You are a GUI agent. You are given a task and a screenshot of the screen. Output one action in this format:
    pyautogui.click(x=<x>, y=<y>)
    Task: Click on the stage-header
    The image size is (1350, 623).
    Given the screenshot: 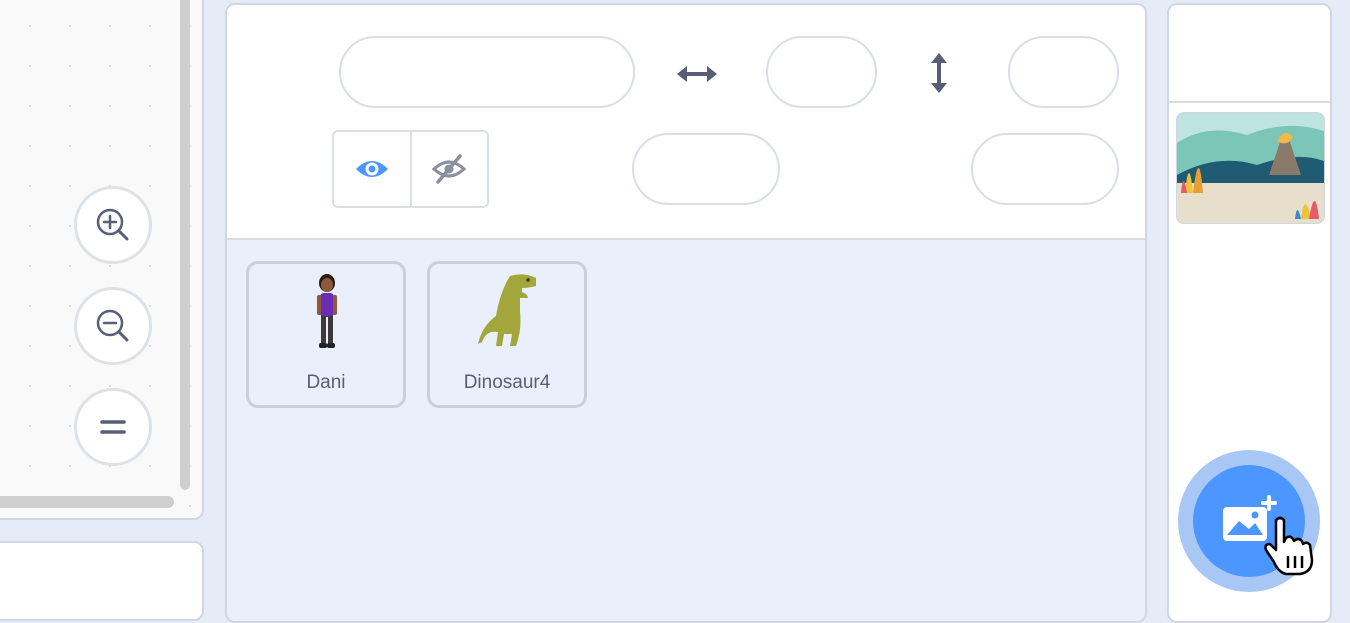 What is the action you would take?
    pyautogui.click(x=1249, y=54)
    